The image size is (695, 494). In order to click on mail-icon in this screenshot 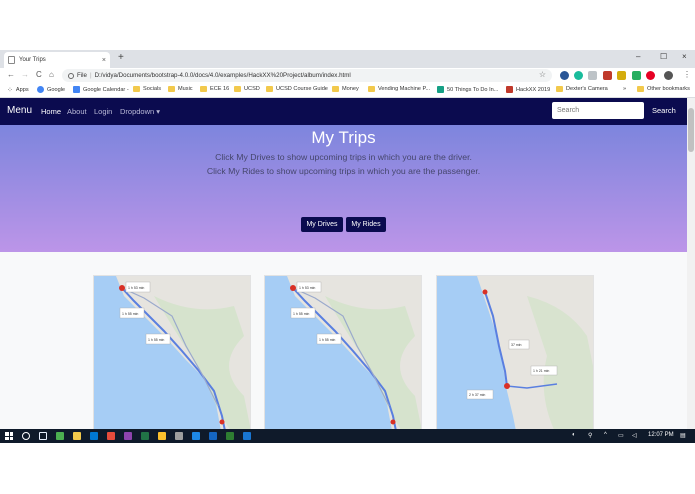, I will do `click(94, 436)`.